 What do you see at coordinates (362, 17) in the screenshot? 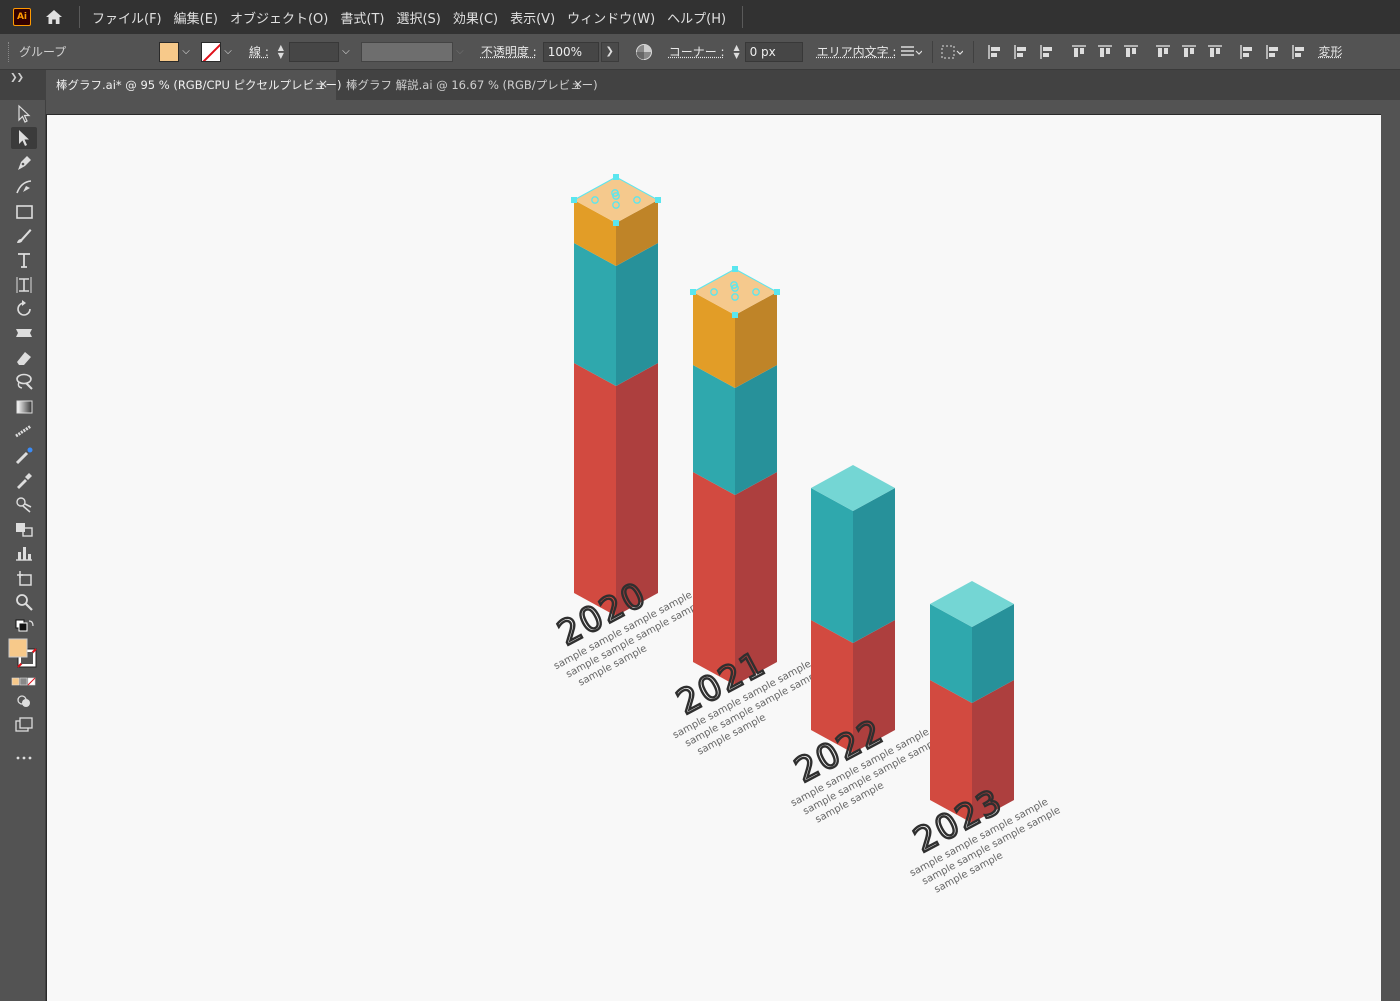
I see `menu-type: 書式(T)` at bounding box center [362, 17].